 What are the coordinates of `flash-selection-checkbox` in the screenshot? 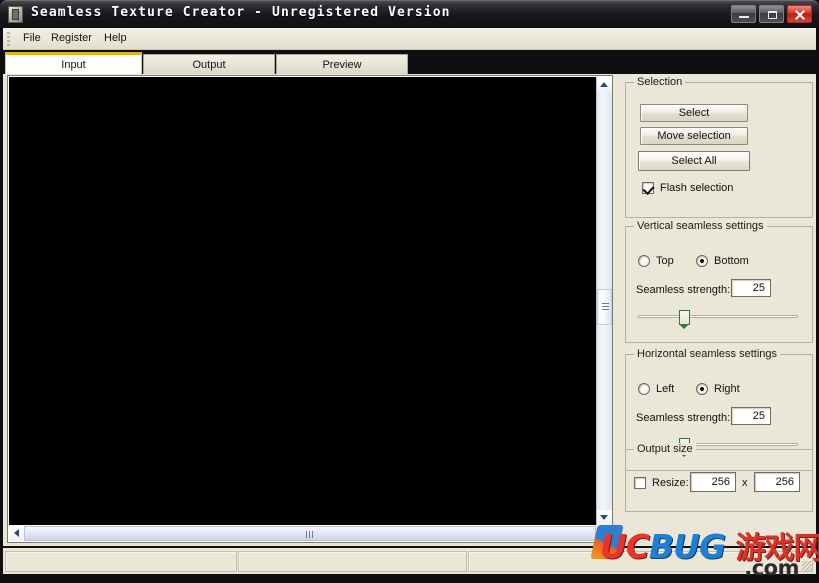 It's located at (648, 189).